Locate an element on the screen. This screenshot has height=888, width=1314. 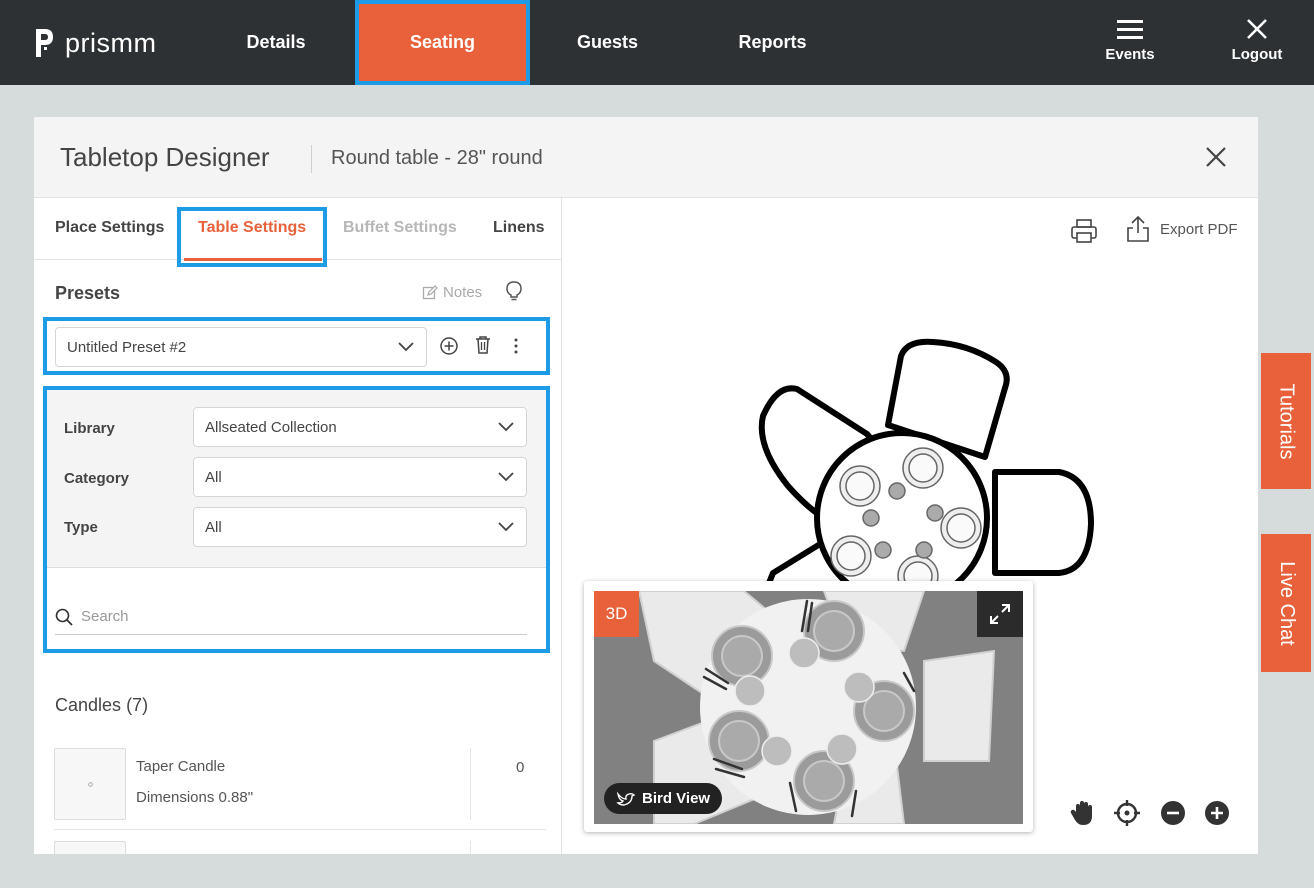
prismm-logo-icon is located at coordinates (44, 43).